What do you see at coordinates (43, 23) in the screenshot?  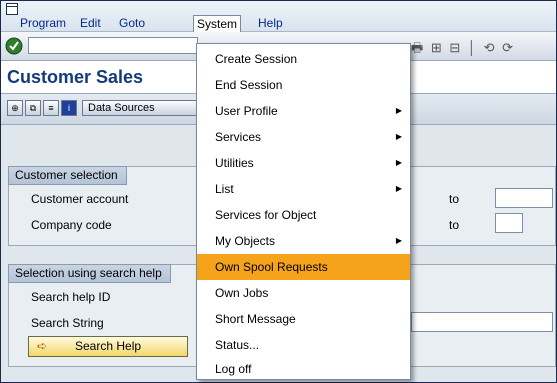 I see `menu-program: Program` at bounding box center [43, 23].